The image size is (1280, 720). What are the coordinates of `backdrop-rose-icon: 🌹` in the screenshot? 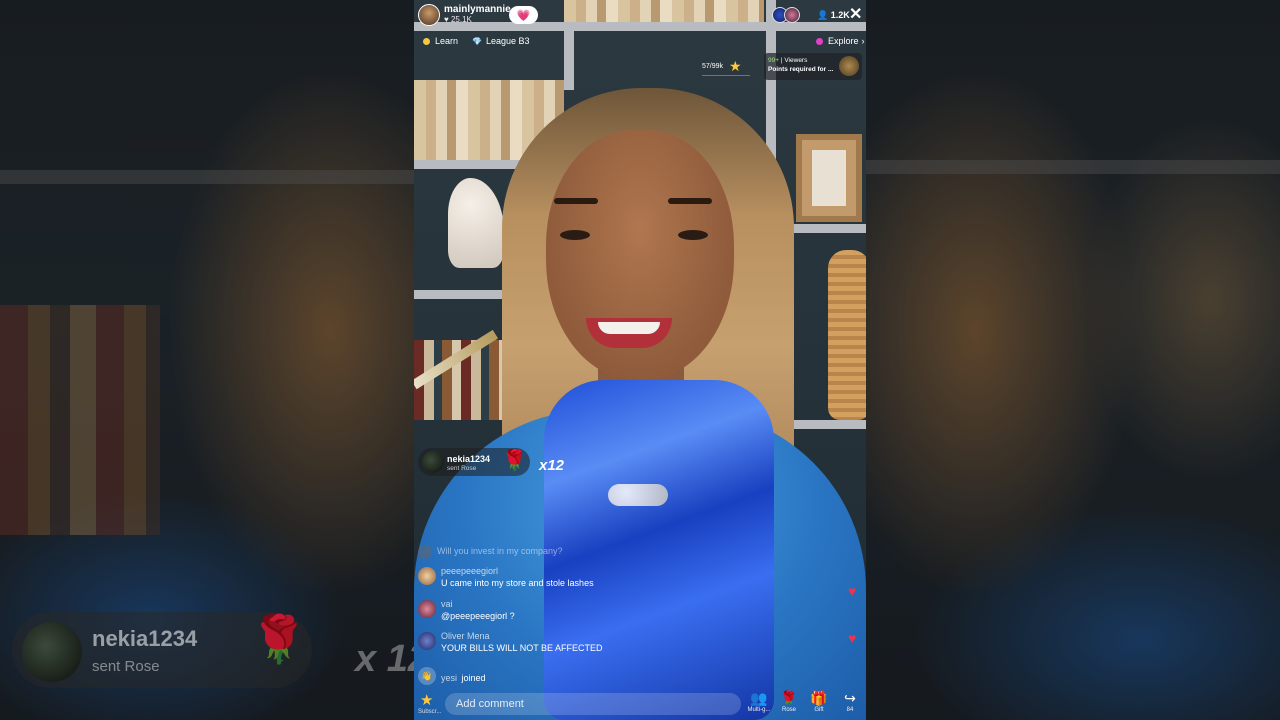 It's located at (279, 639).